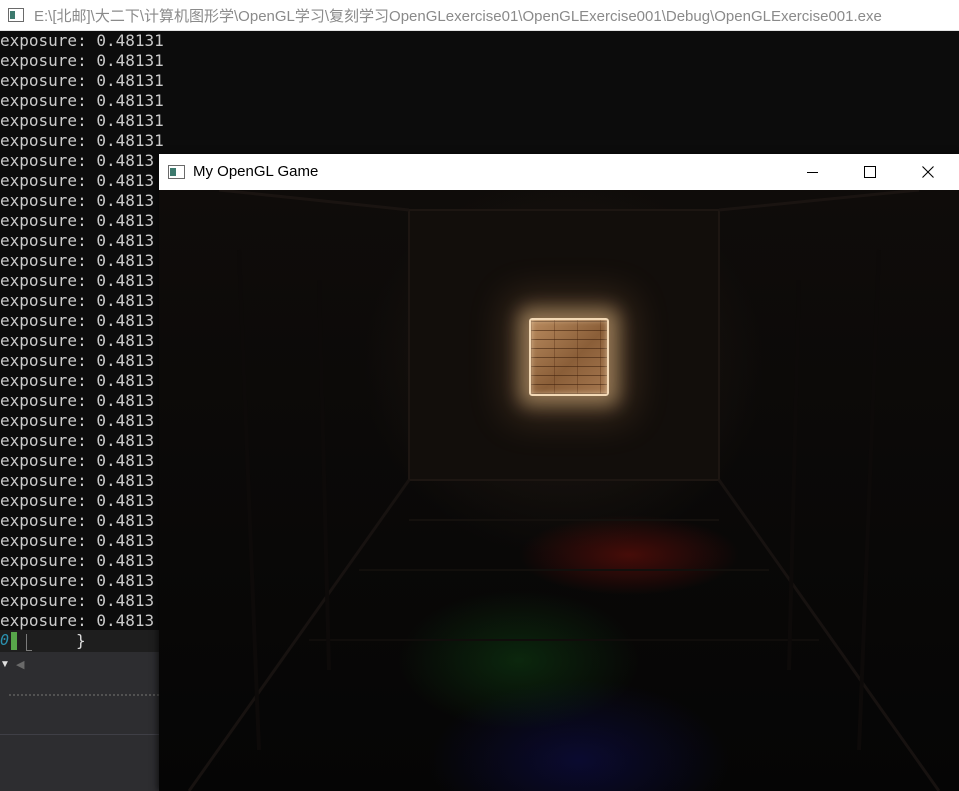  What do you see at coordinates (176, 172) in the screenshot?
I see `game-app-icon` at bounding box center [176, 172].